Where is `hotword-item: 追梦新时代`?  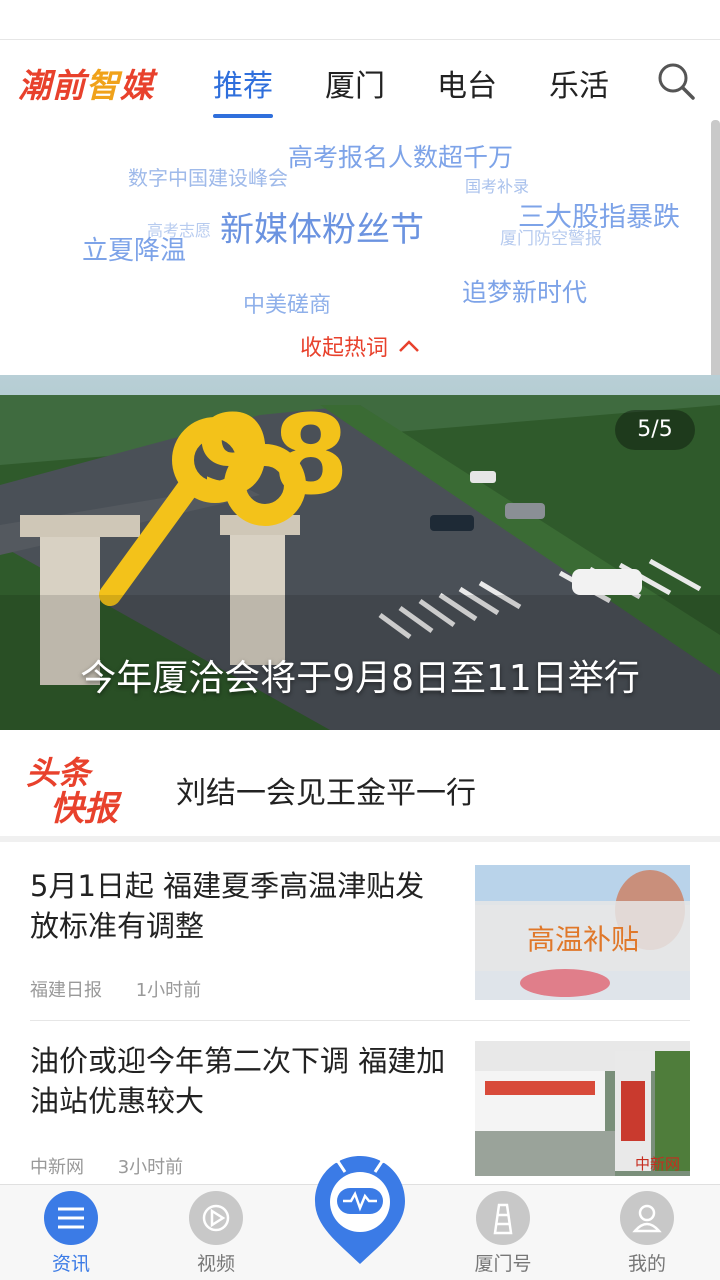 hotword-item: 追梦新时代 is located at coordinates (524, 291).